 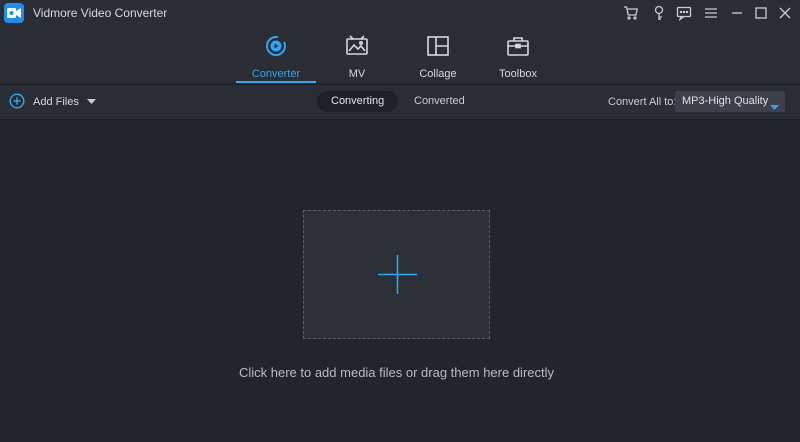 What do you see at coordinates (659, 13) in the screenshot?
I see `key-icon` at bounding box center [659, 13].